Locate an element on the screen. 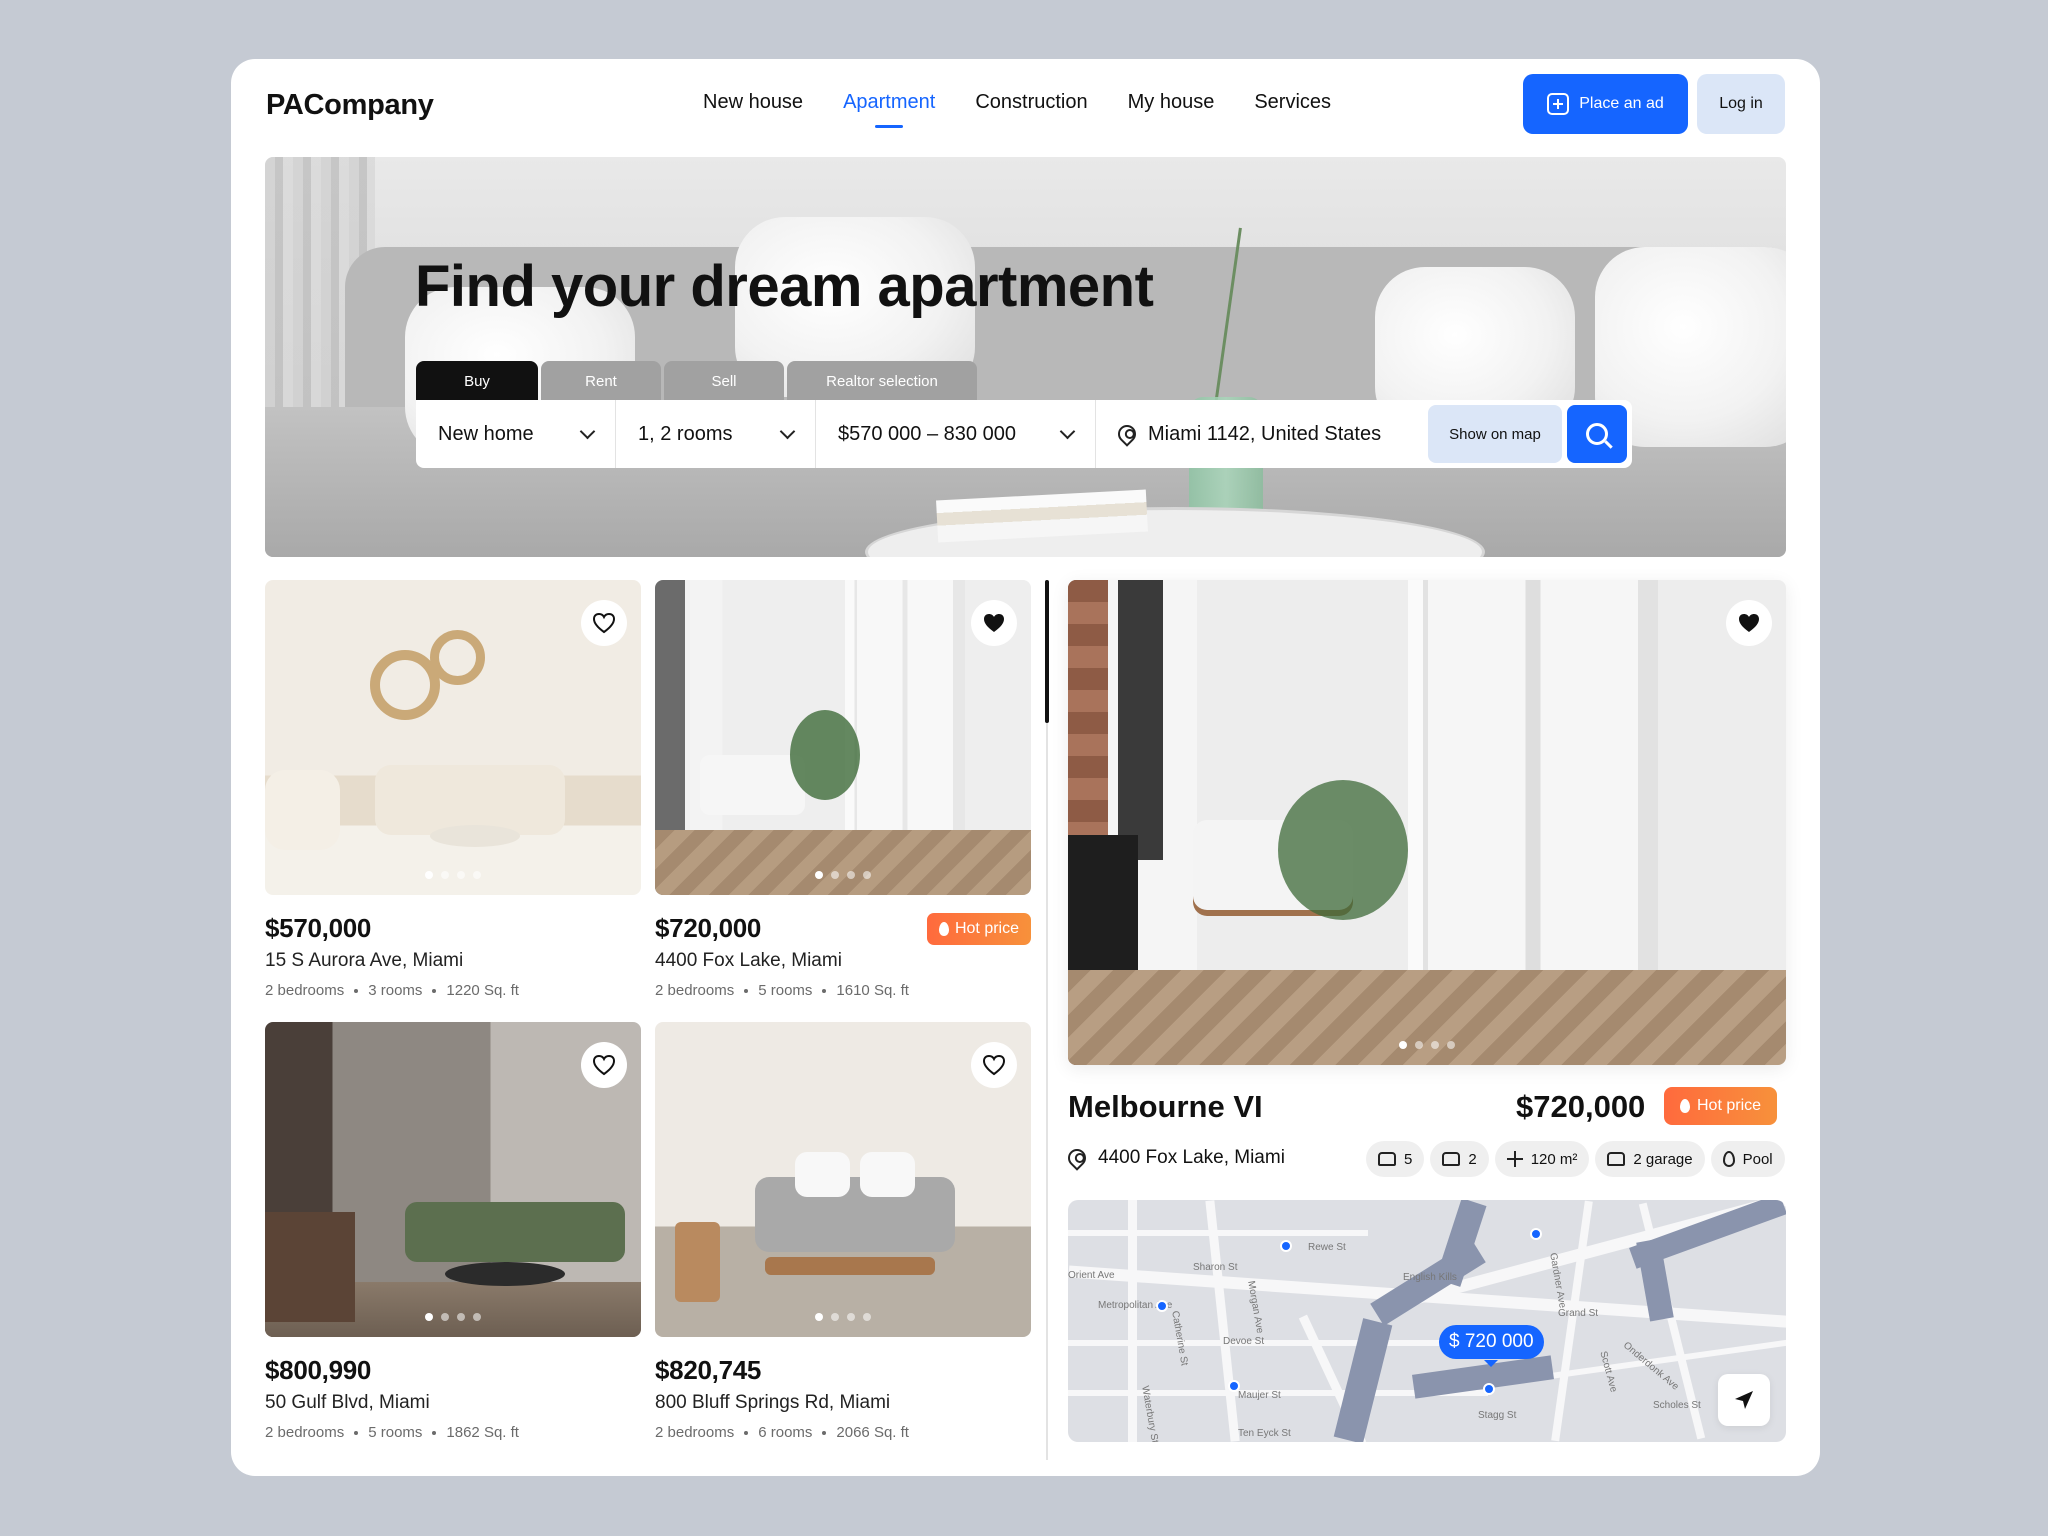 This screenshot has width=2048, height=1536. listing-address: 4400 Fox Lake, Miami is located at coordinates (748, 960).